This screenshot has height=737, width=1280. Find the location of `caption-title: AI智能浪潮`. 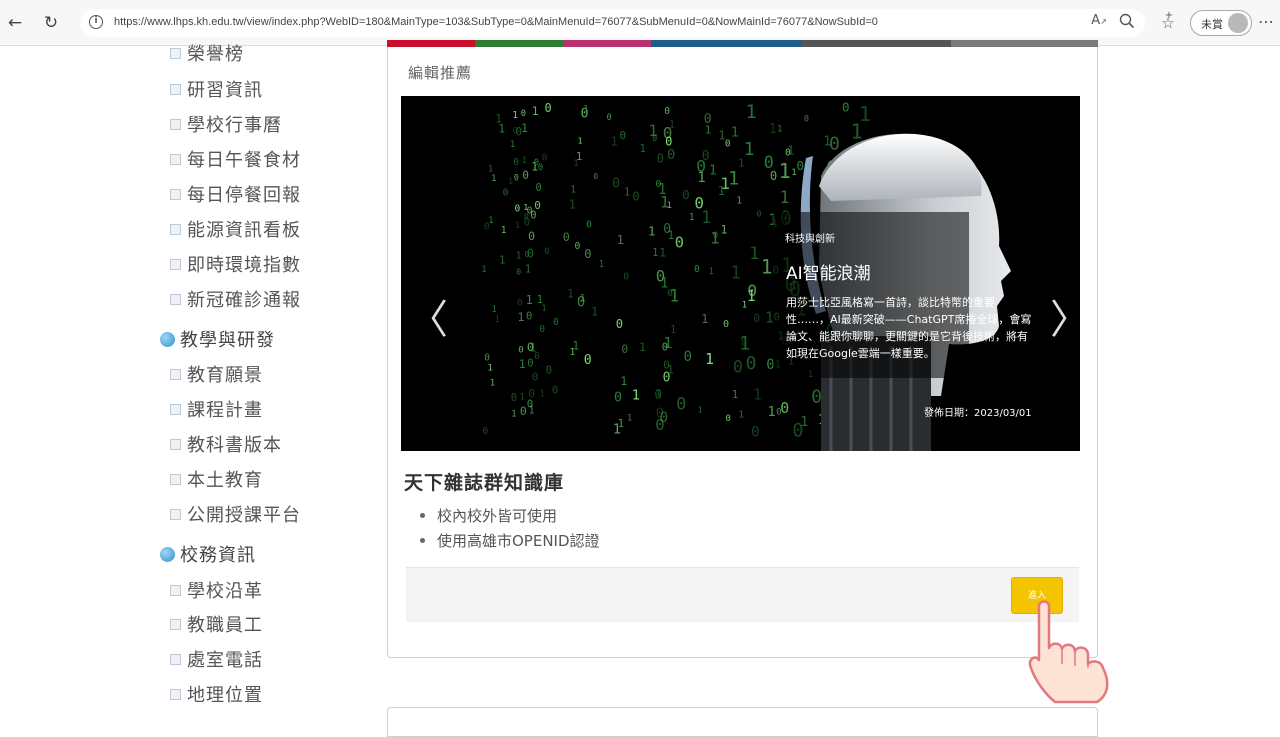

caption-title: AI智能浪潮 is located at coordinates (828, 271).